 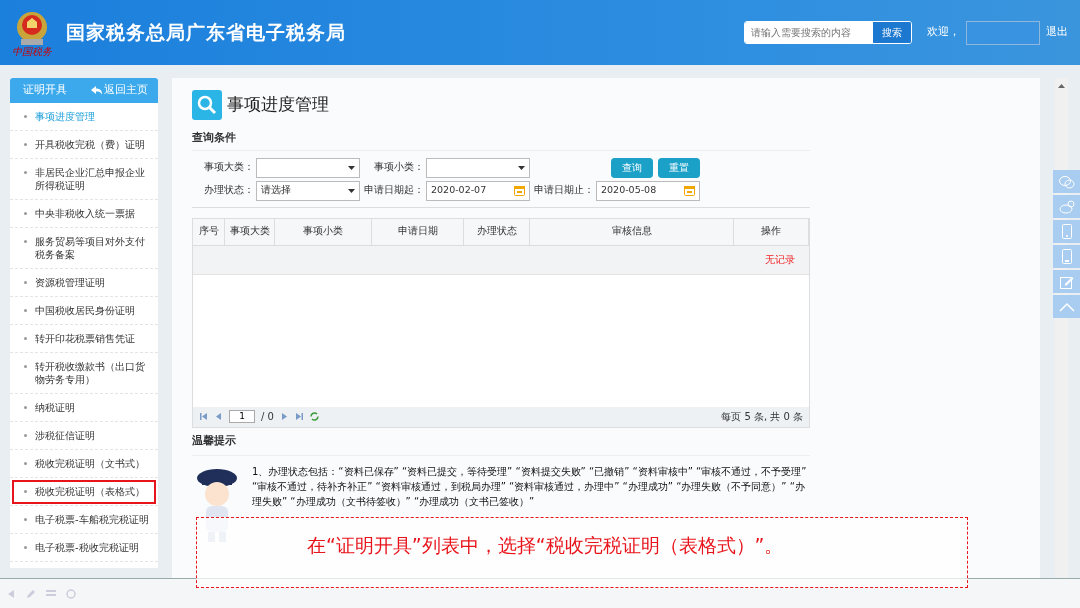 What do you see at coordinates (229, 167) in the screenshot?
I see `field-label: 事项大类：` at bounding box center [229, 167].